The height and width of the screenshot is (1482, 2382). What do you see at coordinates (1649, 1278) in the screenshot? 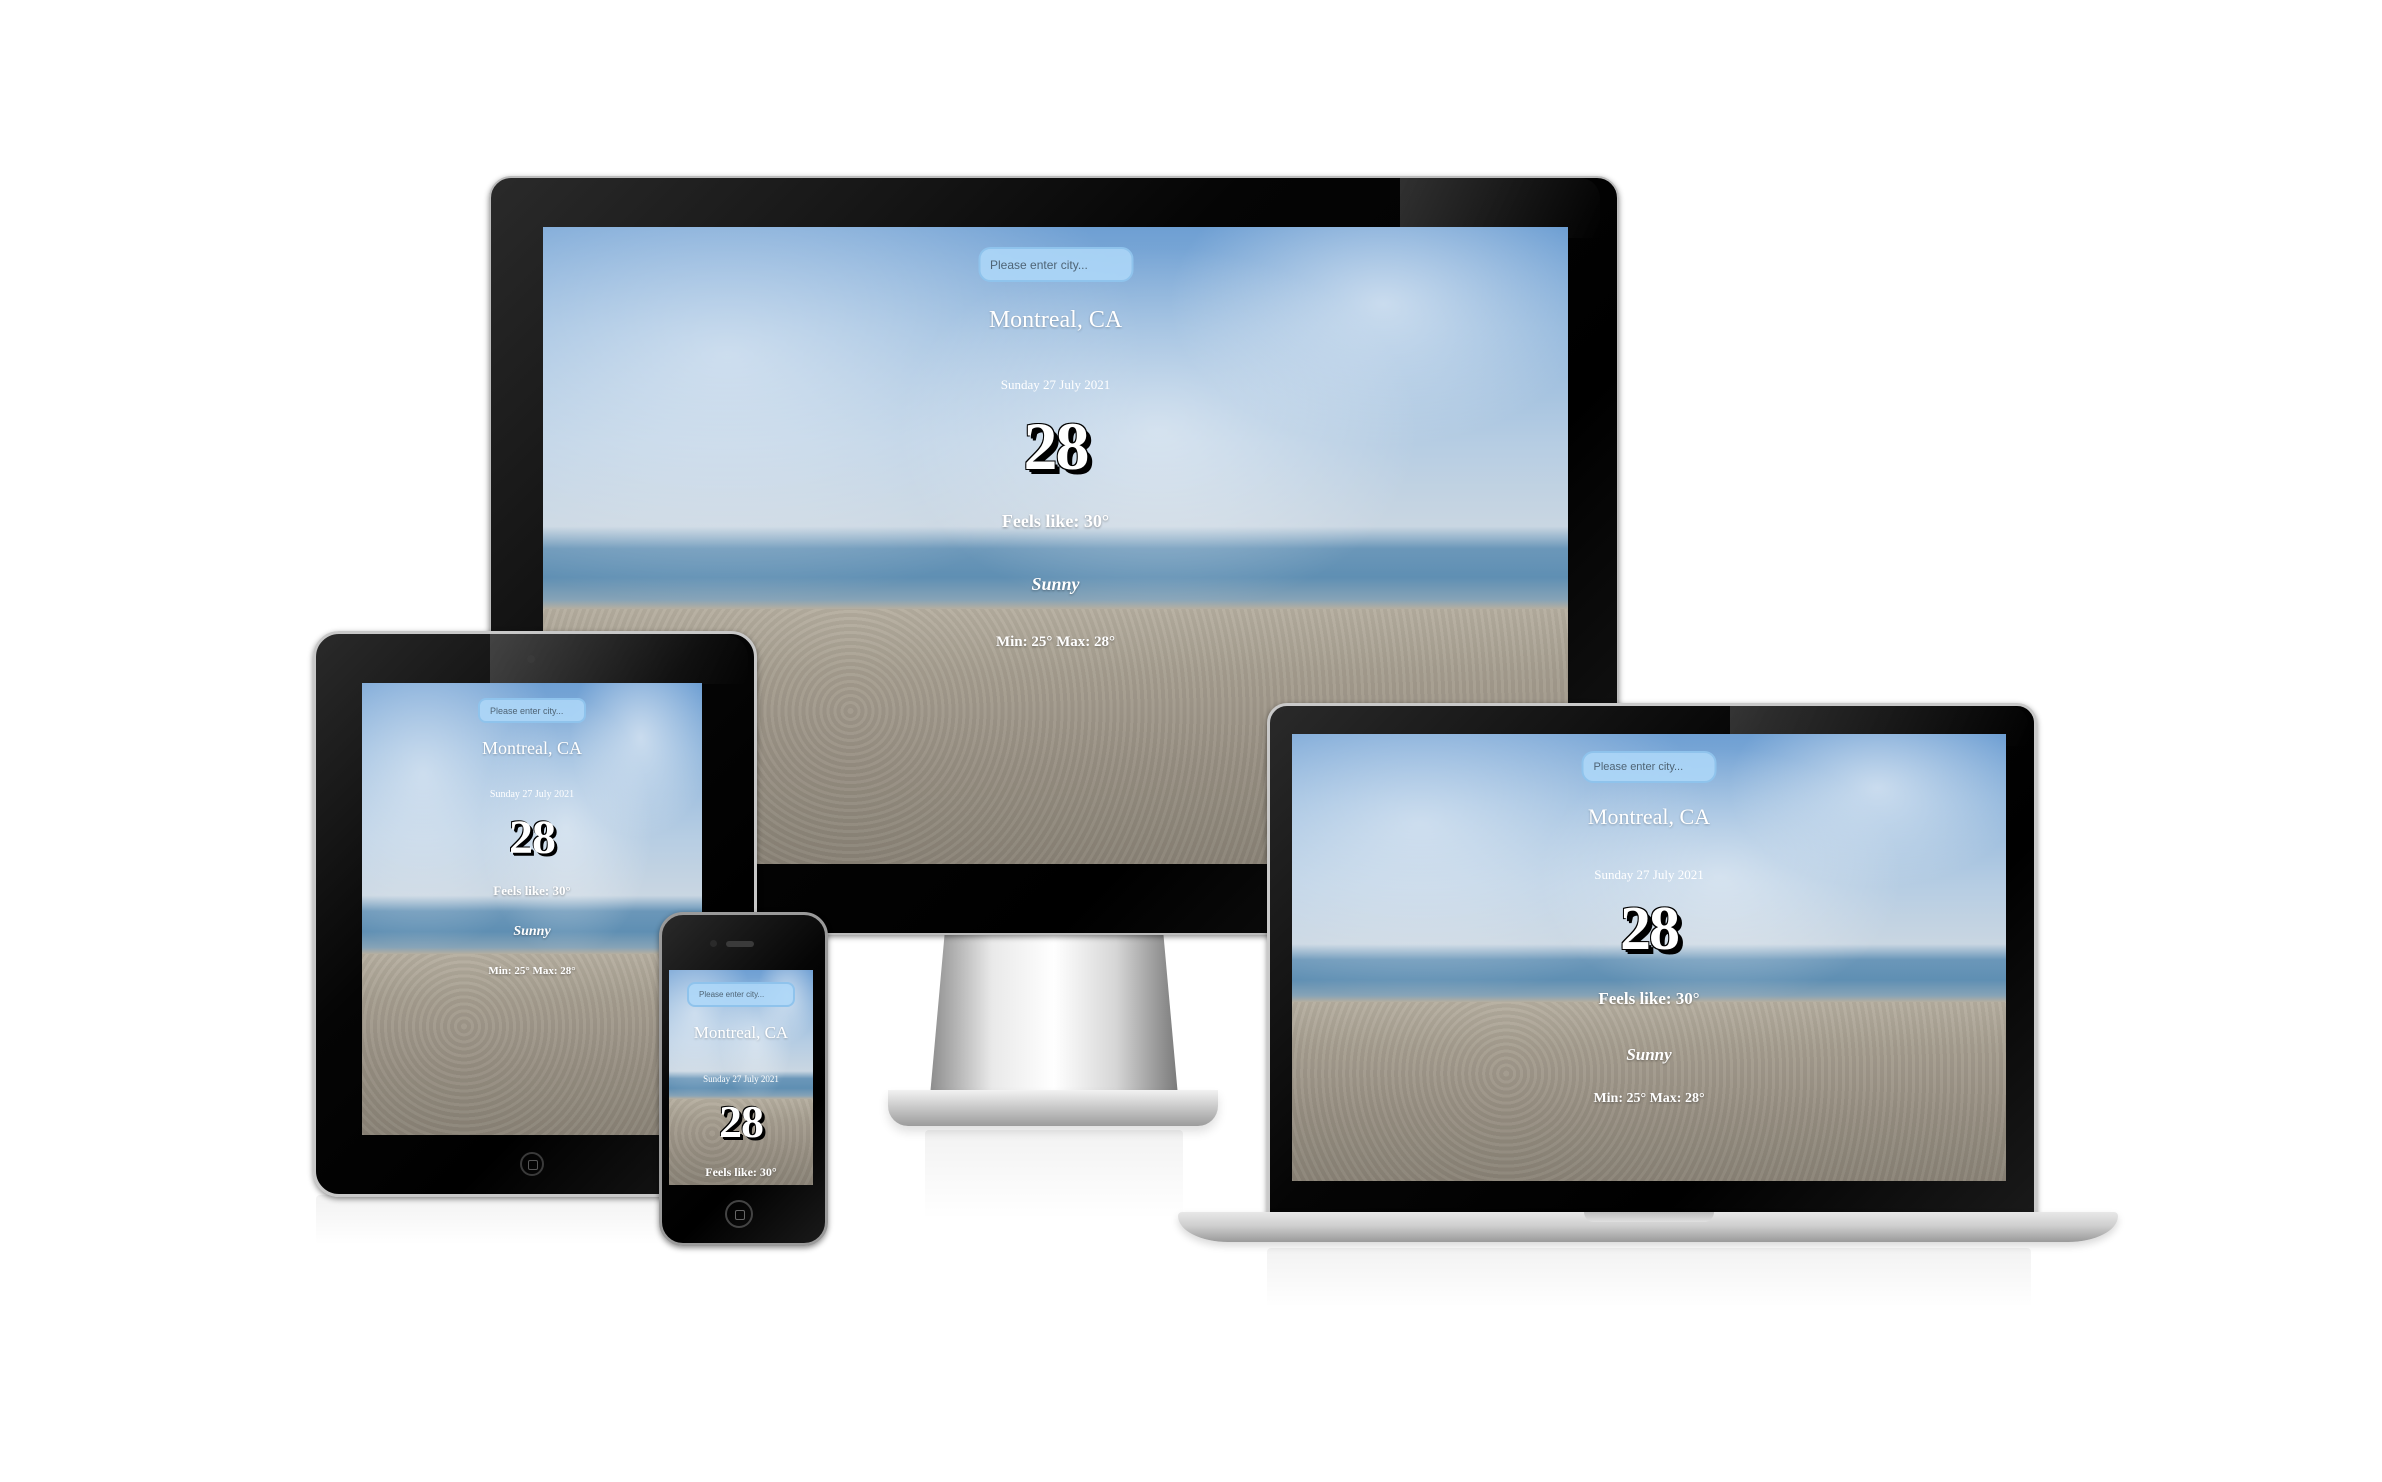
I see `laptop-reflection` at bounding box center [1649, 1278].